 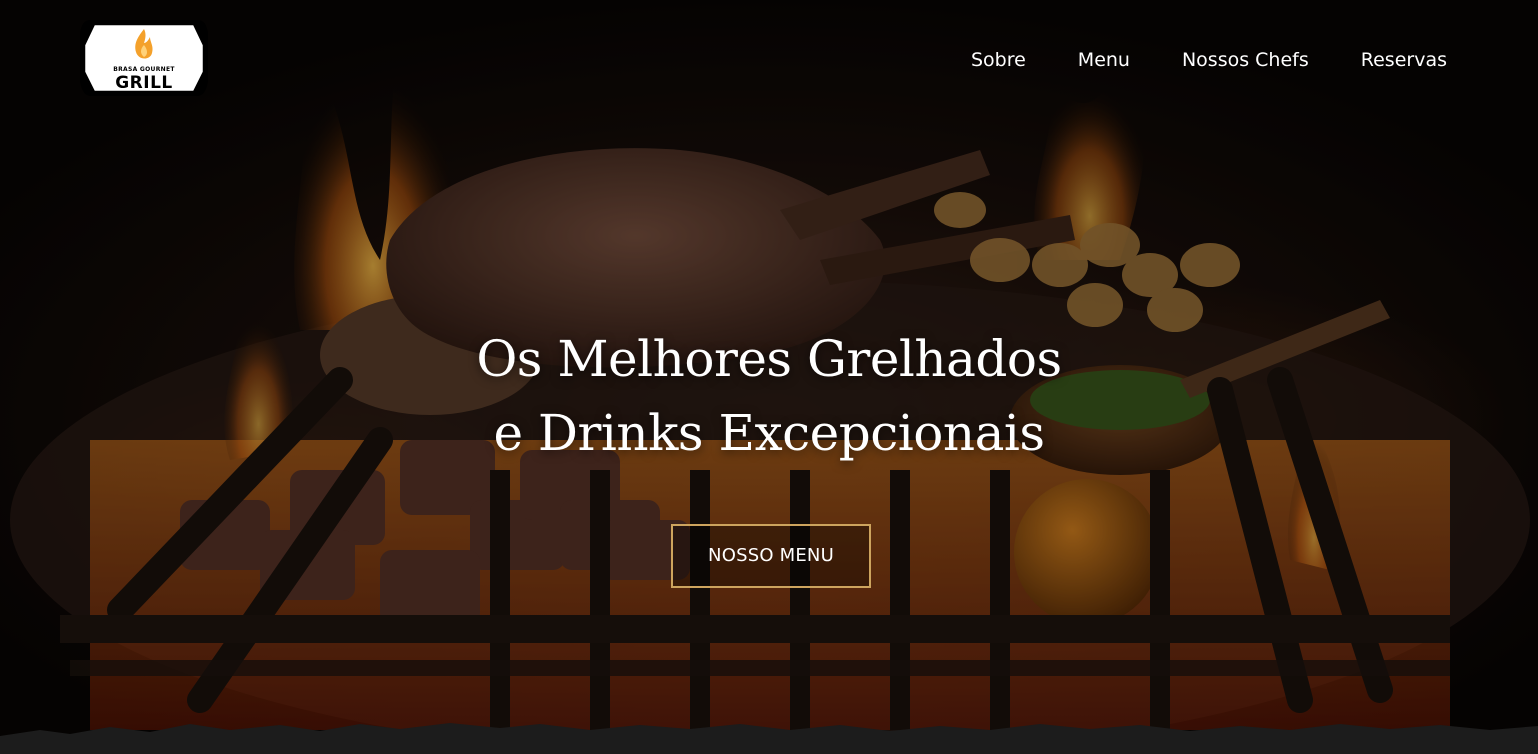 What do you see at coordinates (769, 433) in the screenshot?
I see `hero-title-line-2: e Drinks Excepcionais` at bounding box center [769, 433].